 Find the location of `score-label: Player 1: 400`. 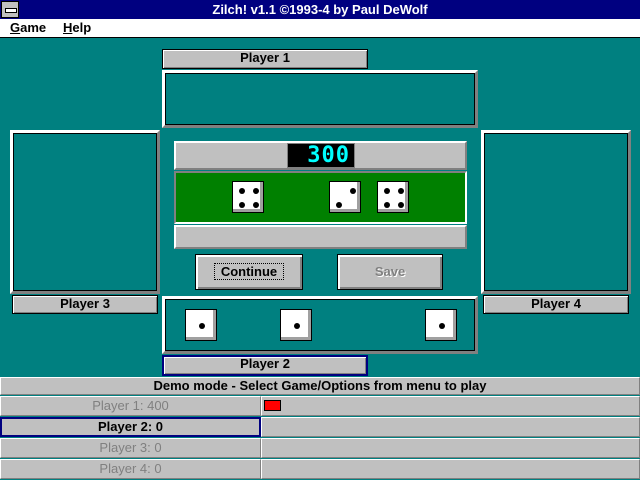

score-label: Player 1: 400 is located at coordinates (130, 405).